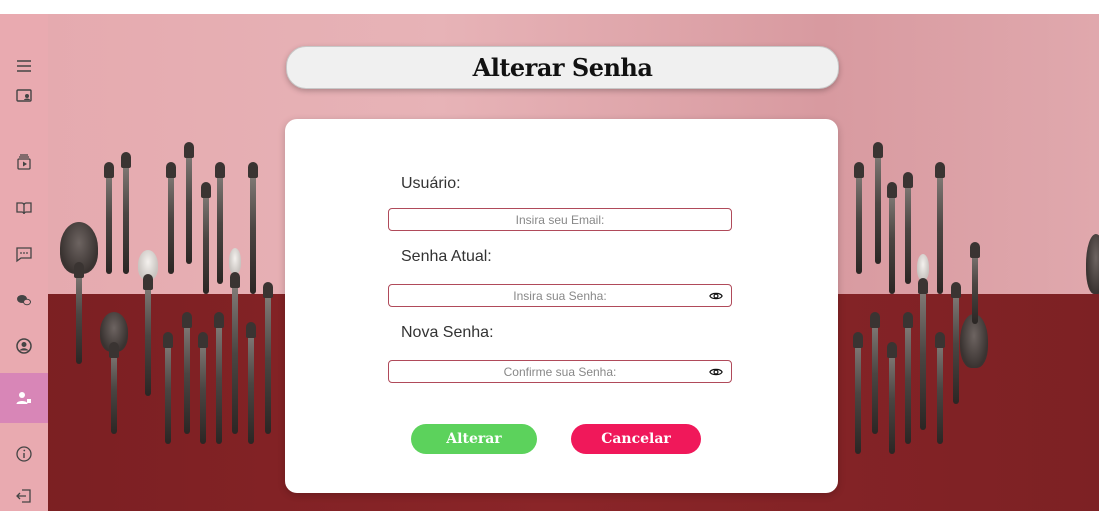  I want to click on manage-user-icon, so click(23, 398).